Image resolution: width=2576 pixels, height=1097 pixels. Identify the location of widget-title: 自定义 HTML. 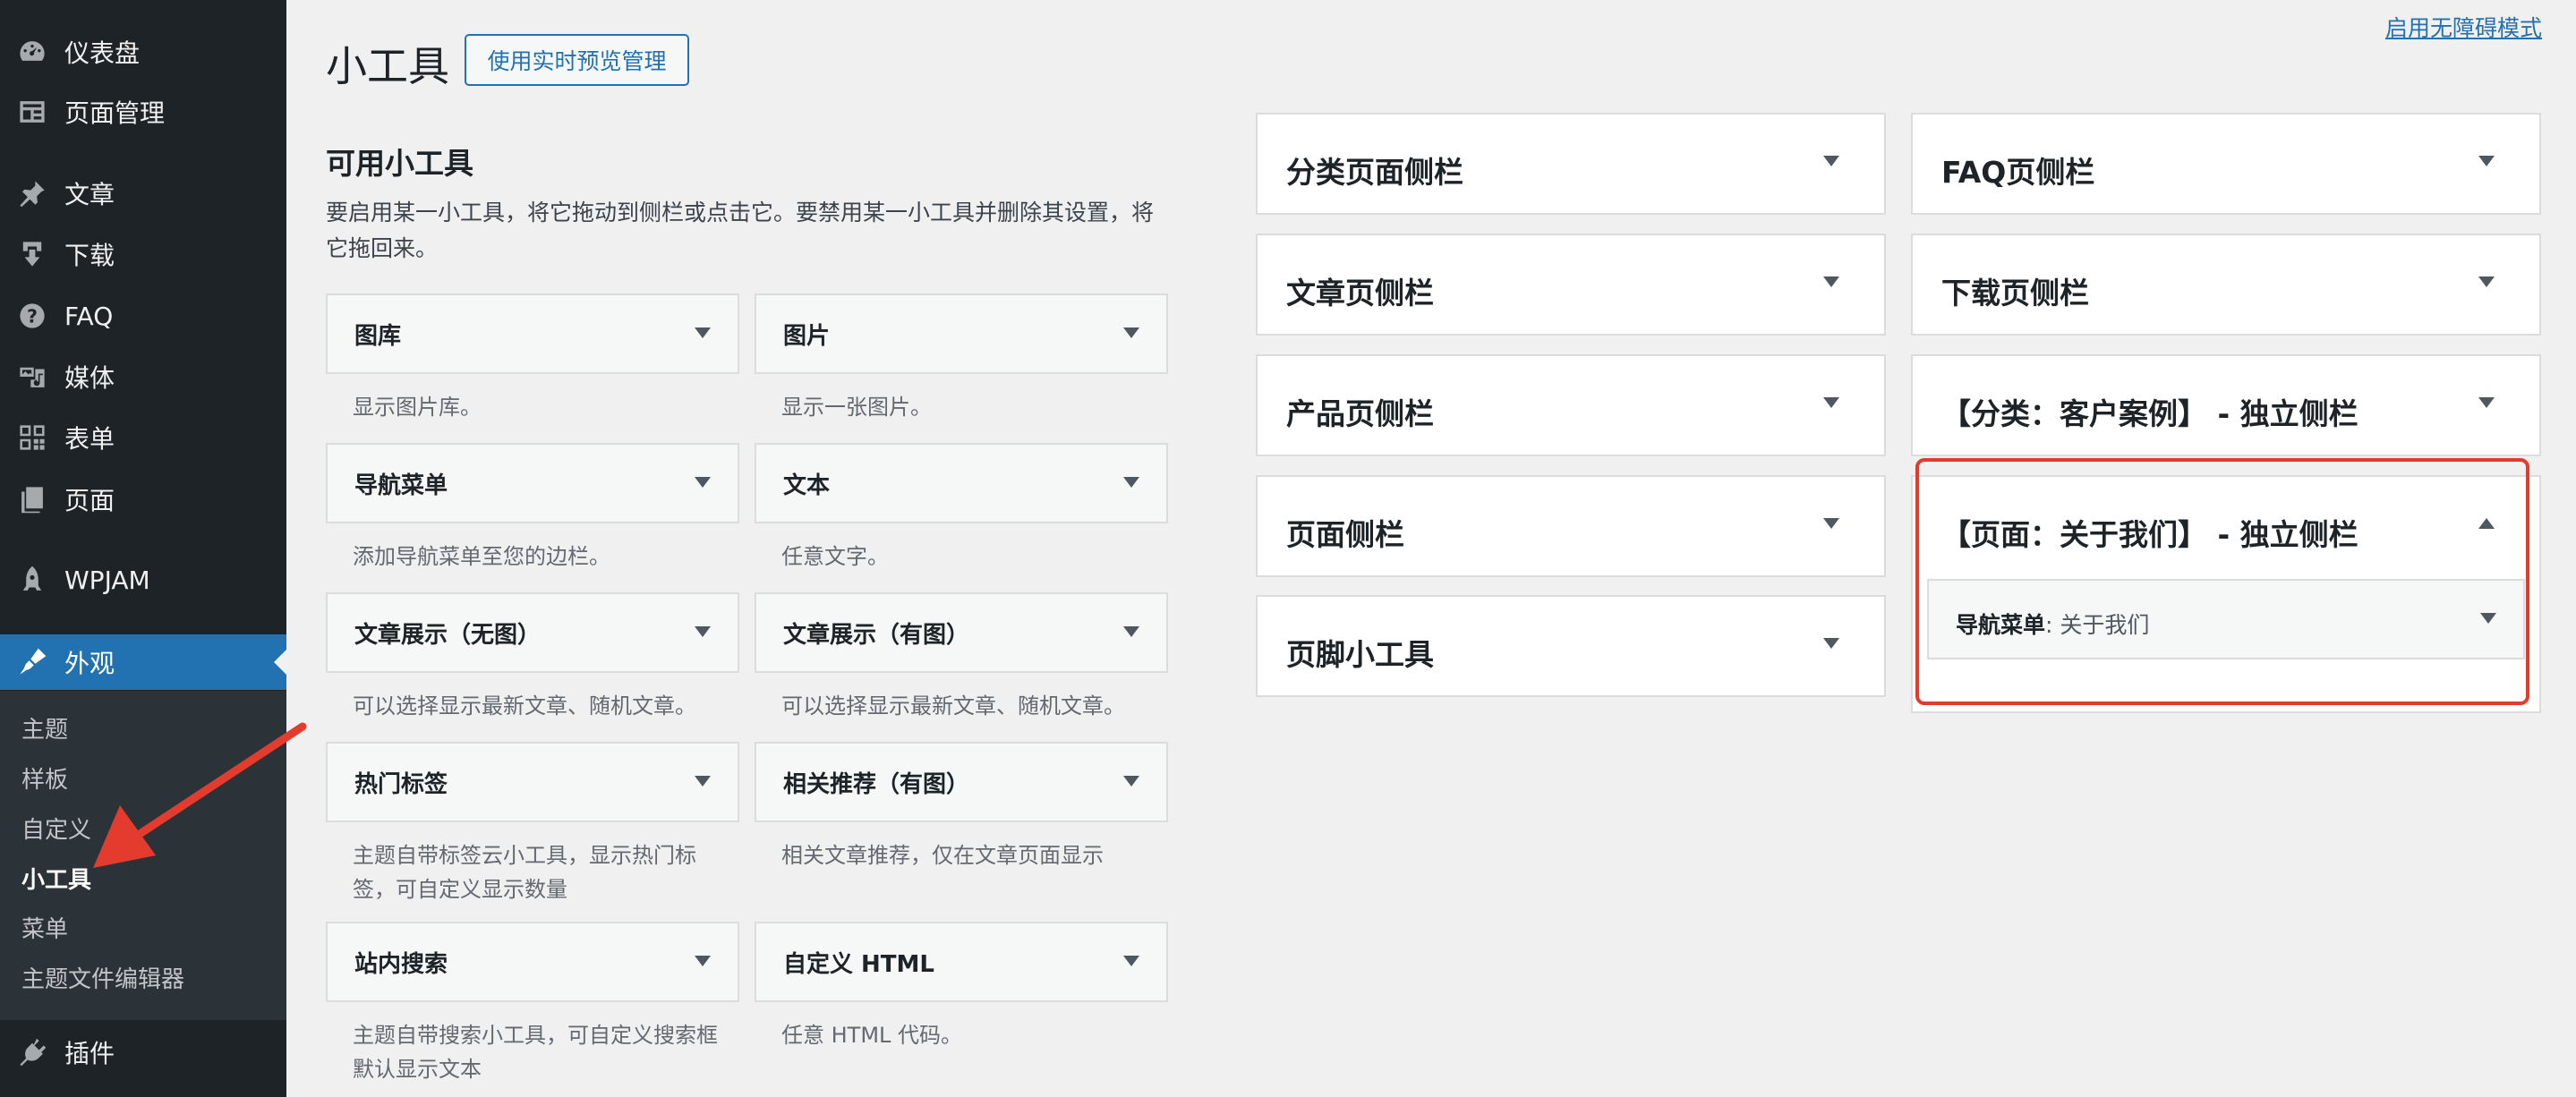
(858, 964).